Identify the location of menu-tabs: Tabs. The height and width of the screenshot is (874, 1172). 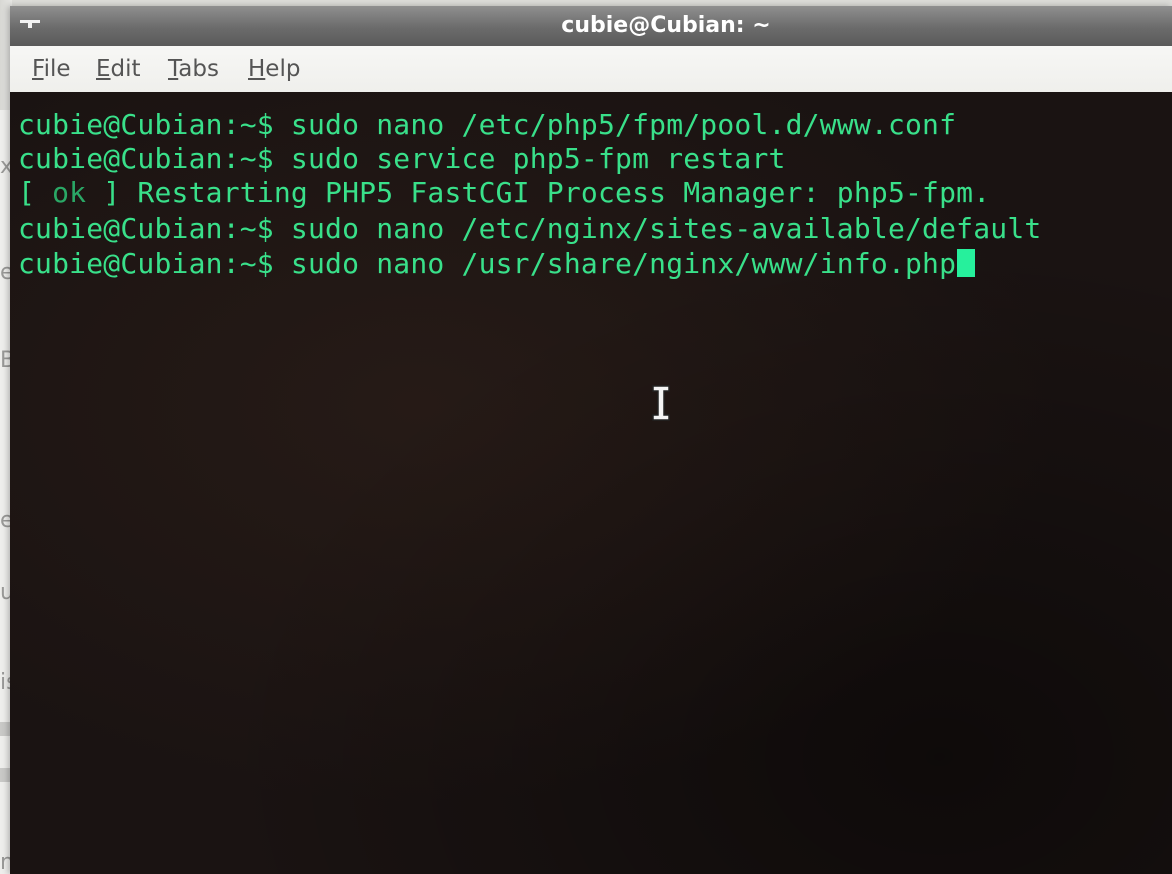
(193, 69).